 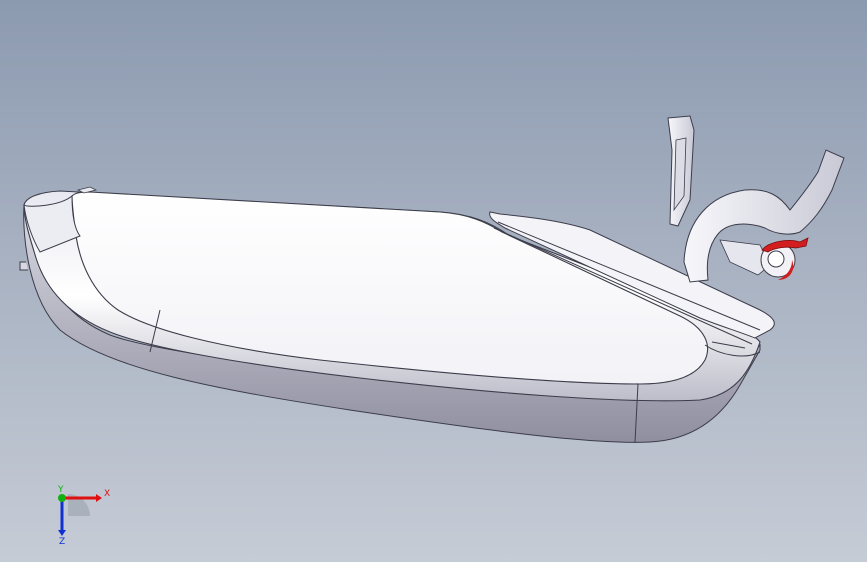 I want to click on y-axis-dot, so click(x=62, y=498).